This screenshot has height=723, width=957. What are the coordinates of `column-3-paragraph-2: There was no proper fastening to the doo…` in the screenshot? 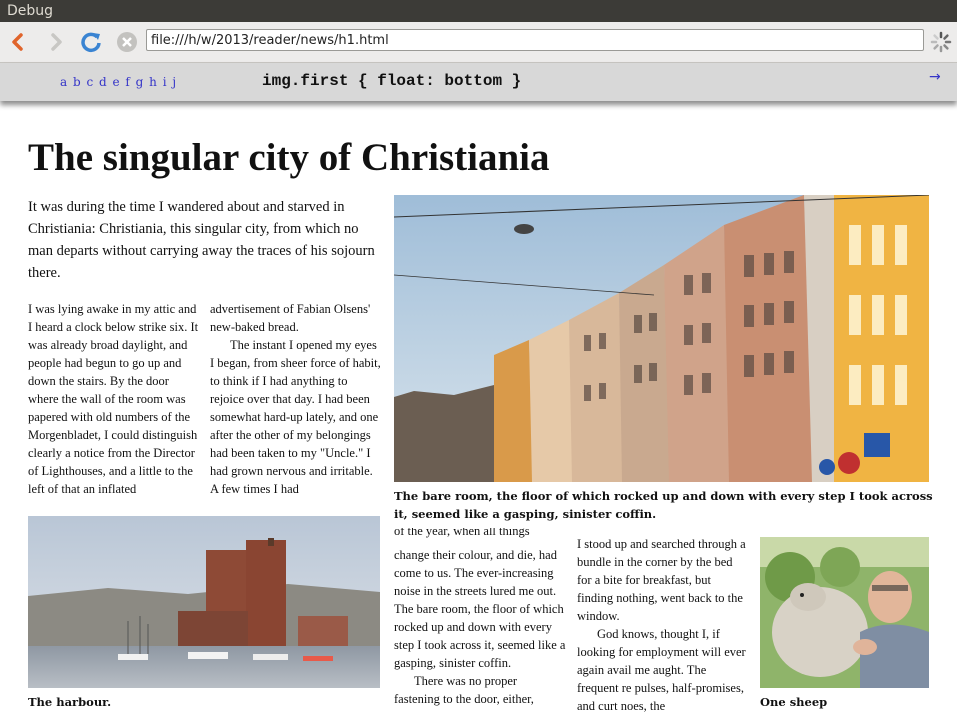 It's located at (464, 690).